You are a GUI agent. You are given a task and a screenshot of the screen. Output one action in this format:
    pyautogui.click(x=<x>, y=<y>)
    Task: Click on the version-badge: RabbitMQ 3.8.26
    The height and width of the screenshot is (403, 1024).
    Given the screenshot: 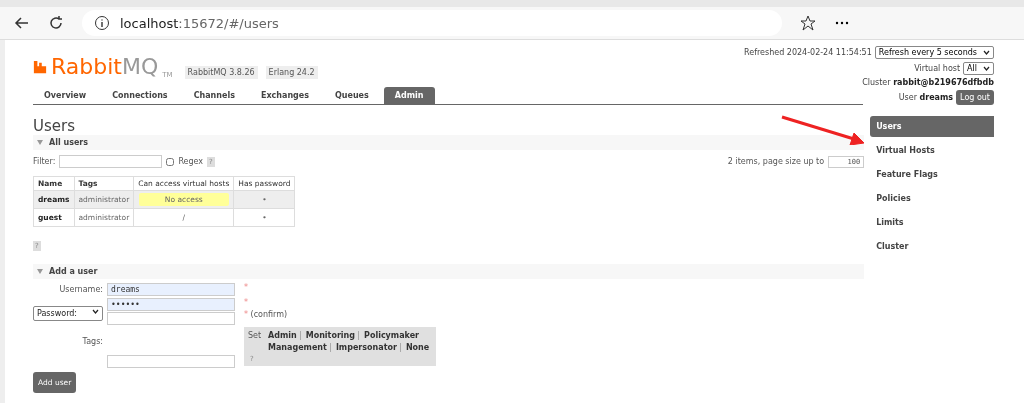 What is the action you would take?
    pyautogui.click(x=221, y=72)
    